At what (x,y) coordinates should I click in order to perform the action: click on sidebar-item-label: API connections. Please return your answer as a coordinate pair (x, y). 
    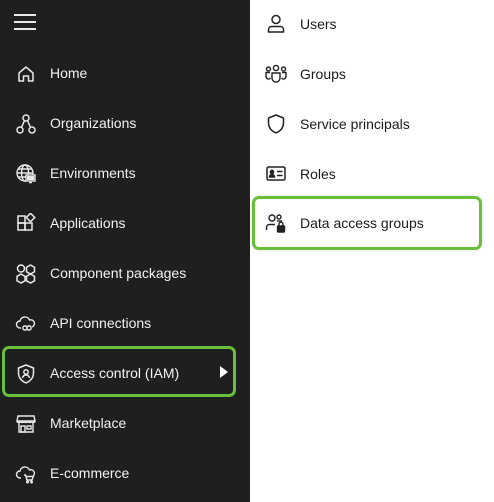
    Looking at the image, I should click on (101, 323).